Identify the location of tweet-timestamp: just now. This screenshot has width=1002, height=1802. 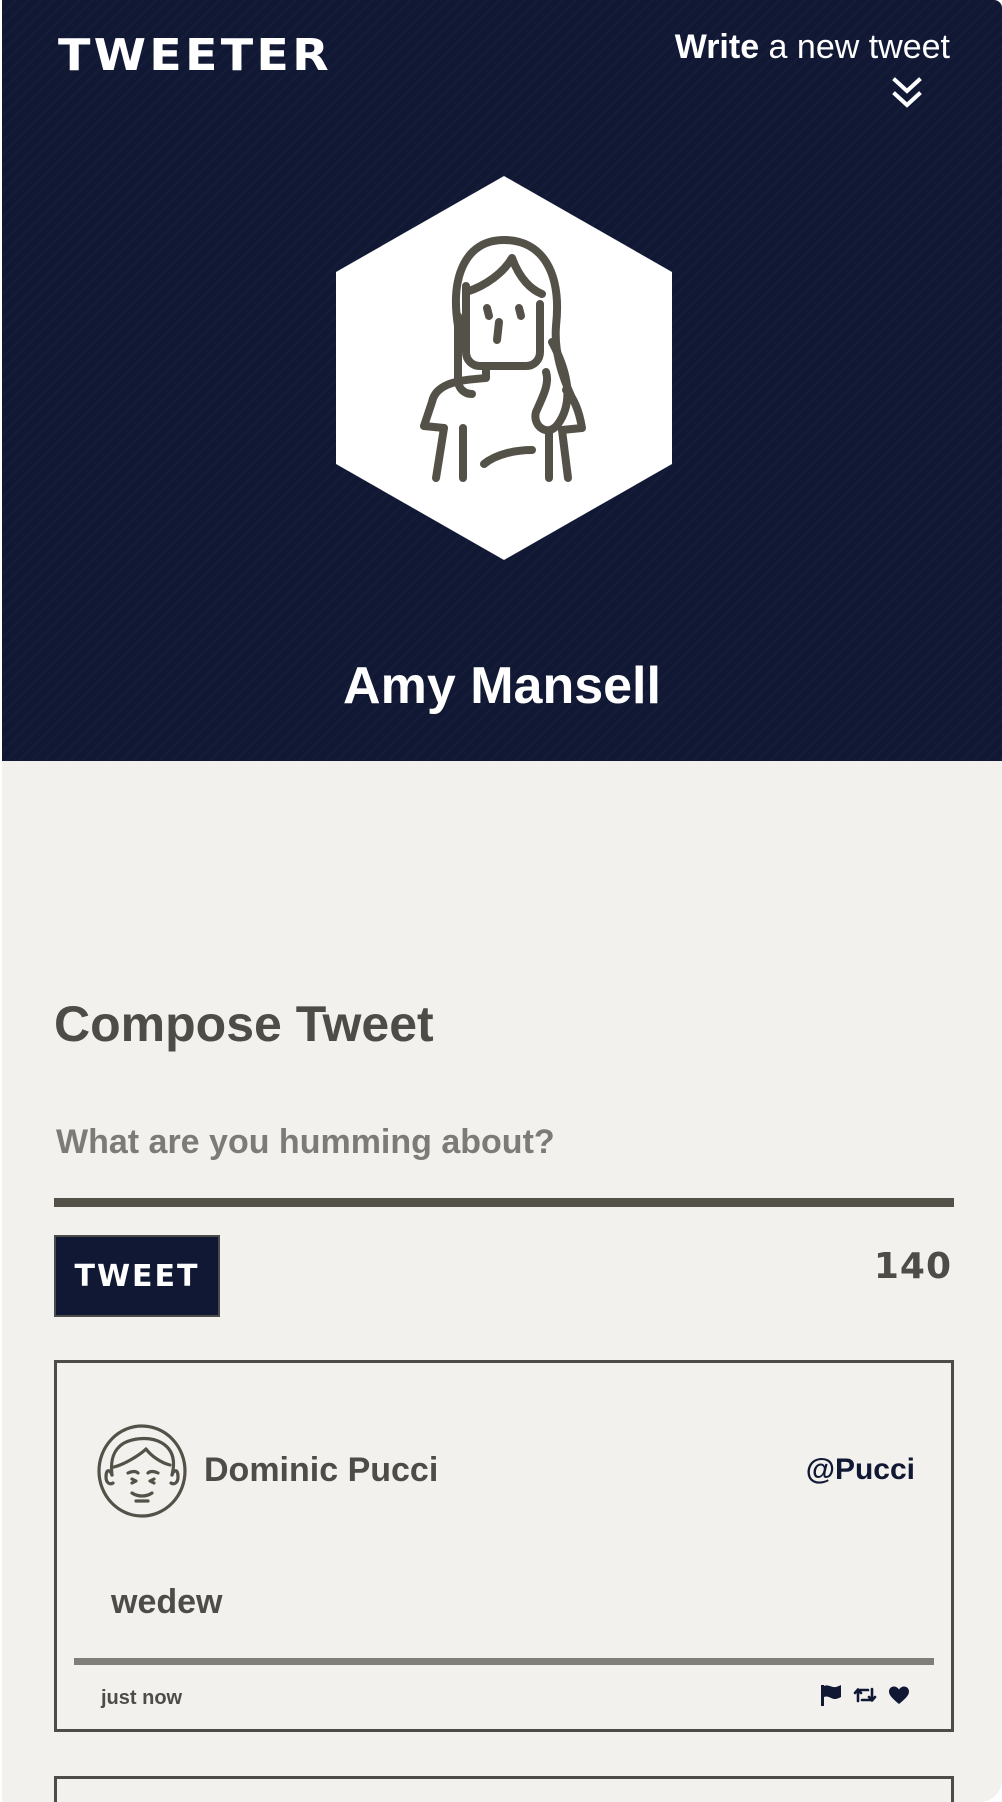
(142, 1698).